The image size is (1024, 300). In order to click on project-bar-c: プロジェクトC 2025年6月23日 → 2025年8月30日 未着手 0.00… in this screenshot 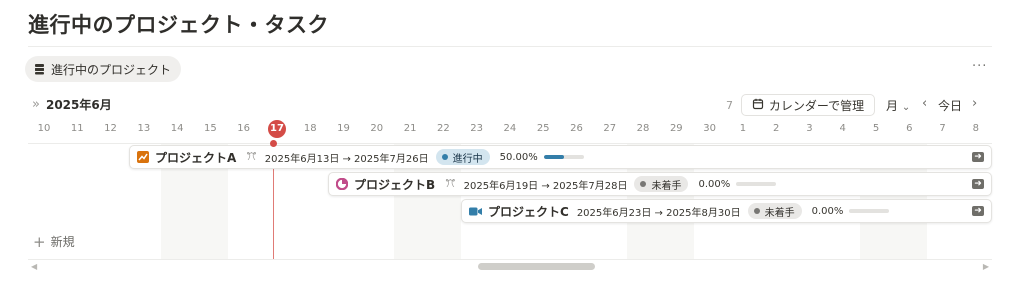, I will do `click(726, 211)`.